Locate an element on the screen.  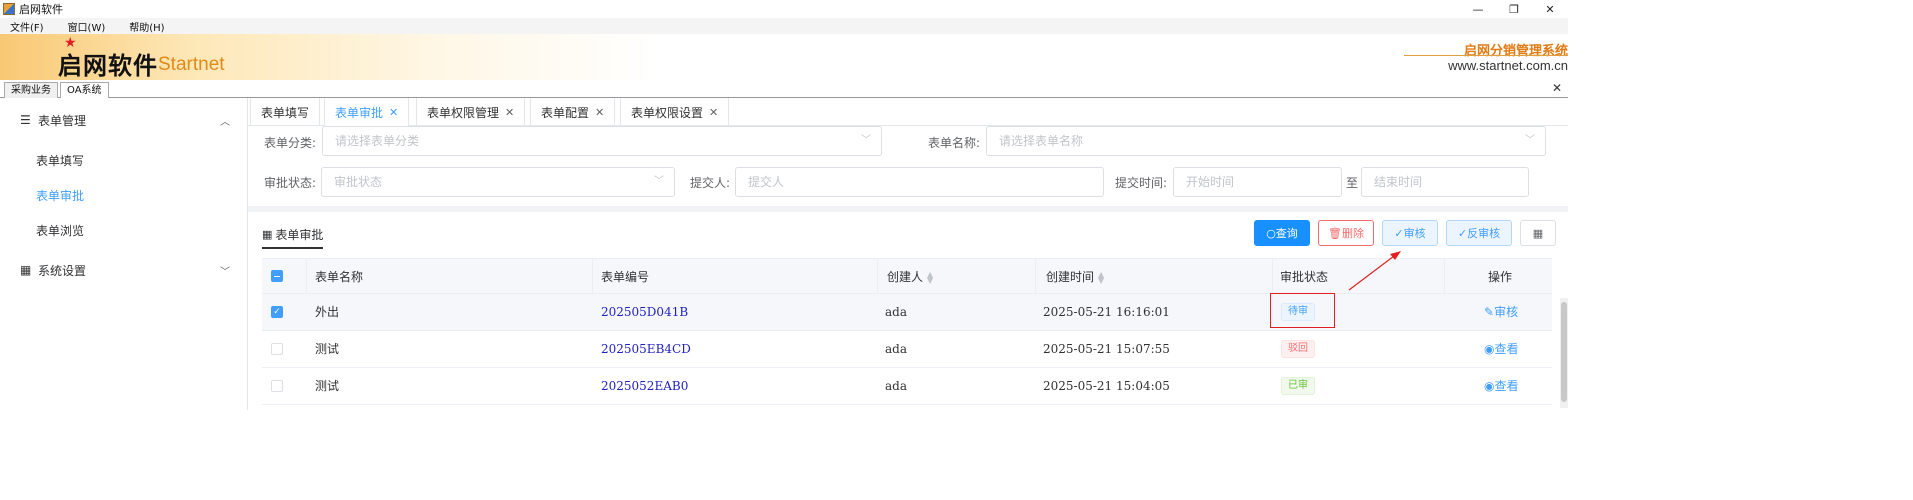
end-time-input: 结束时间 is located at coordinates (1445, 182).